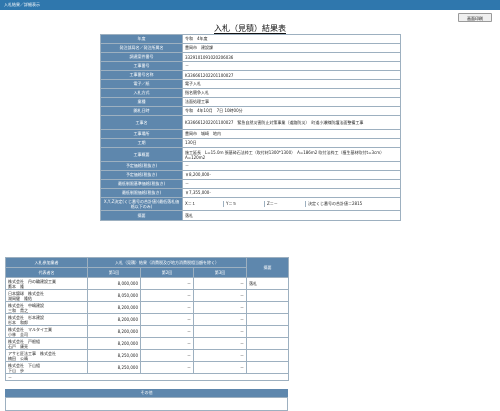  I want to click on rep-name: 下山 歩, so click(16, 370).